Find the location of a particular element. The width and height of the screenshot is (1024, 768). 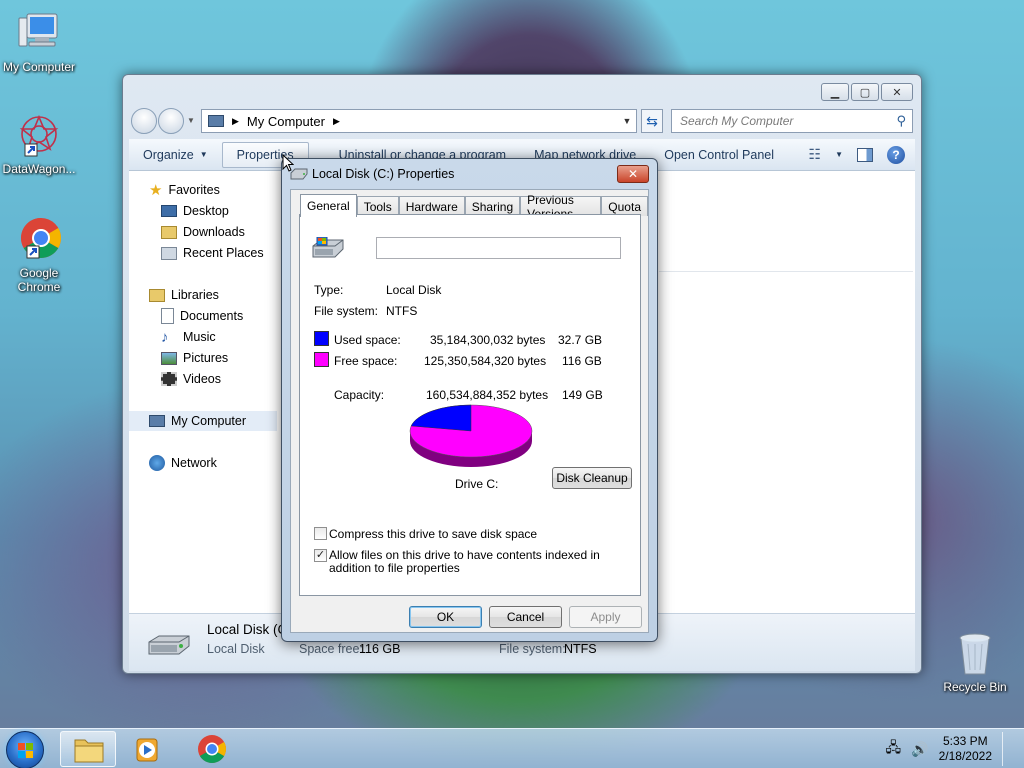

nav-recent-places: Recent Places is located at coordinates (212, 253).